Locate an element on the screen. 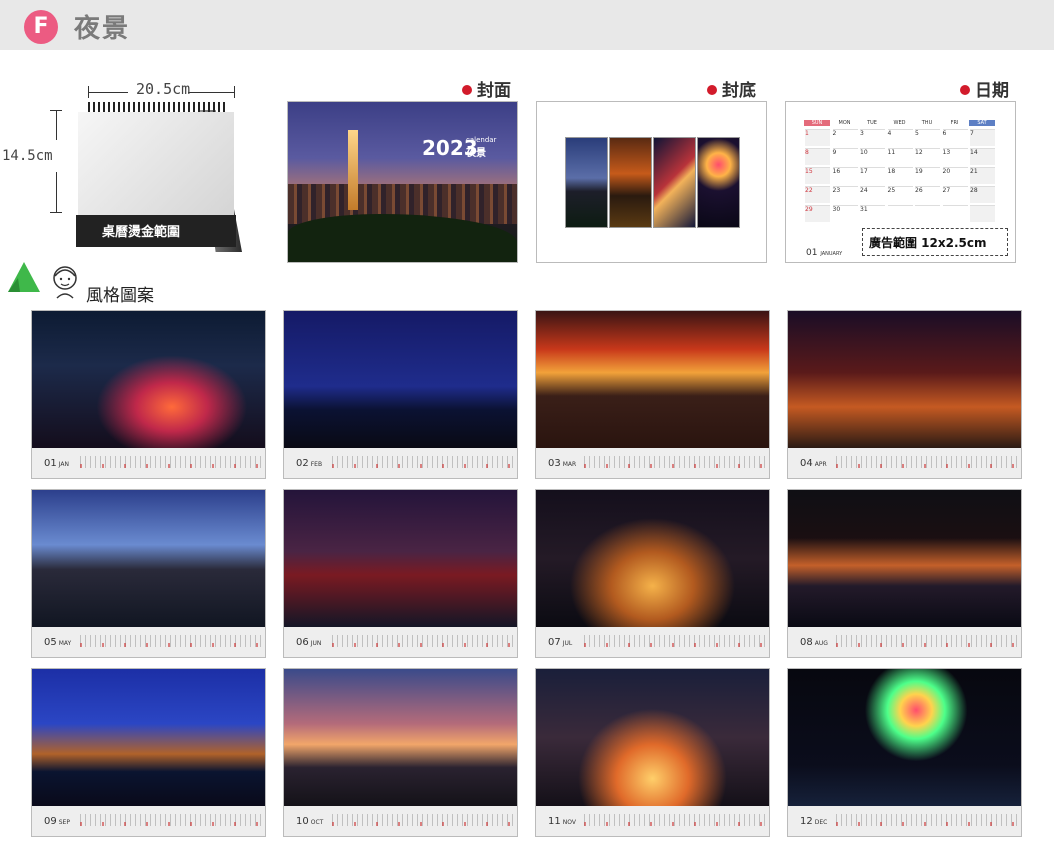 Image resolution: width=1054 pixels, height=855 pixels. foil-stamp-label: 桌曆燙金範圍 is located at coordinates (141, 232).